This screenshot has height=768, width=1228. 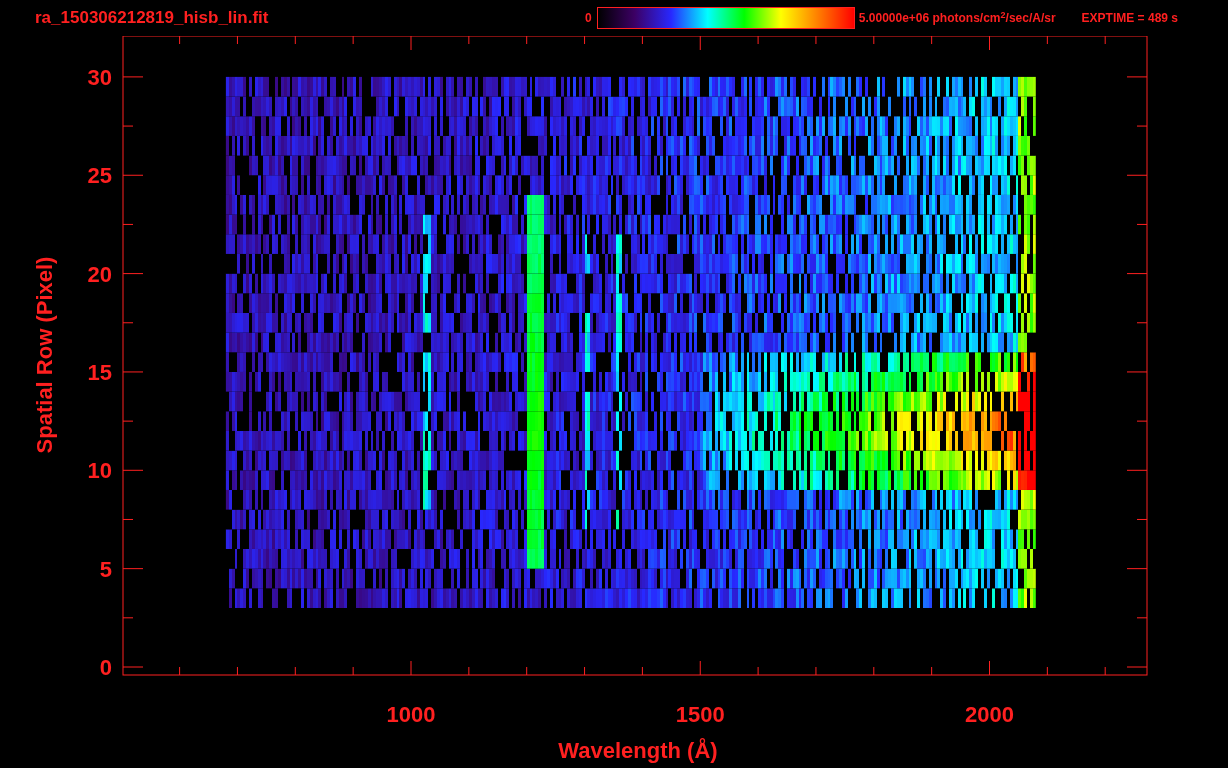 I want to click on y-tick-label: 10, so click(x=99, y=471).